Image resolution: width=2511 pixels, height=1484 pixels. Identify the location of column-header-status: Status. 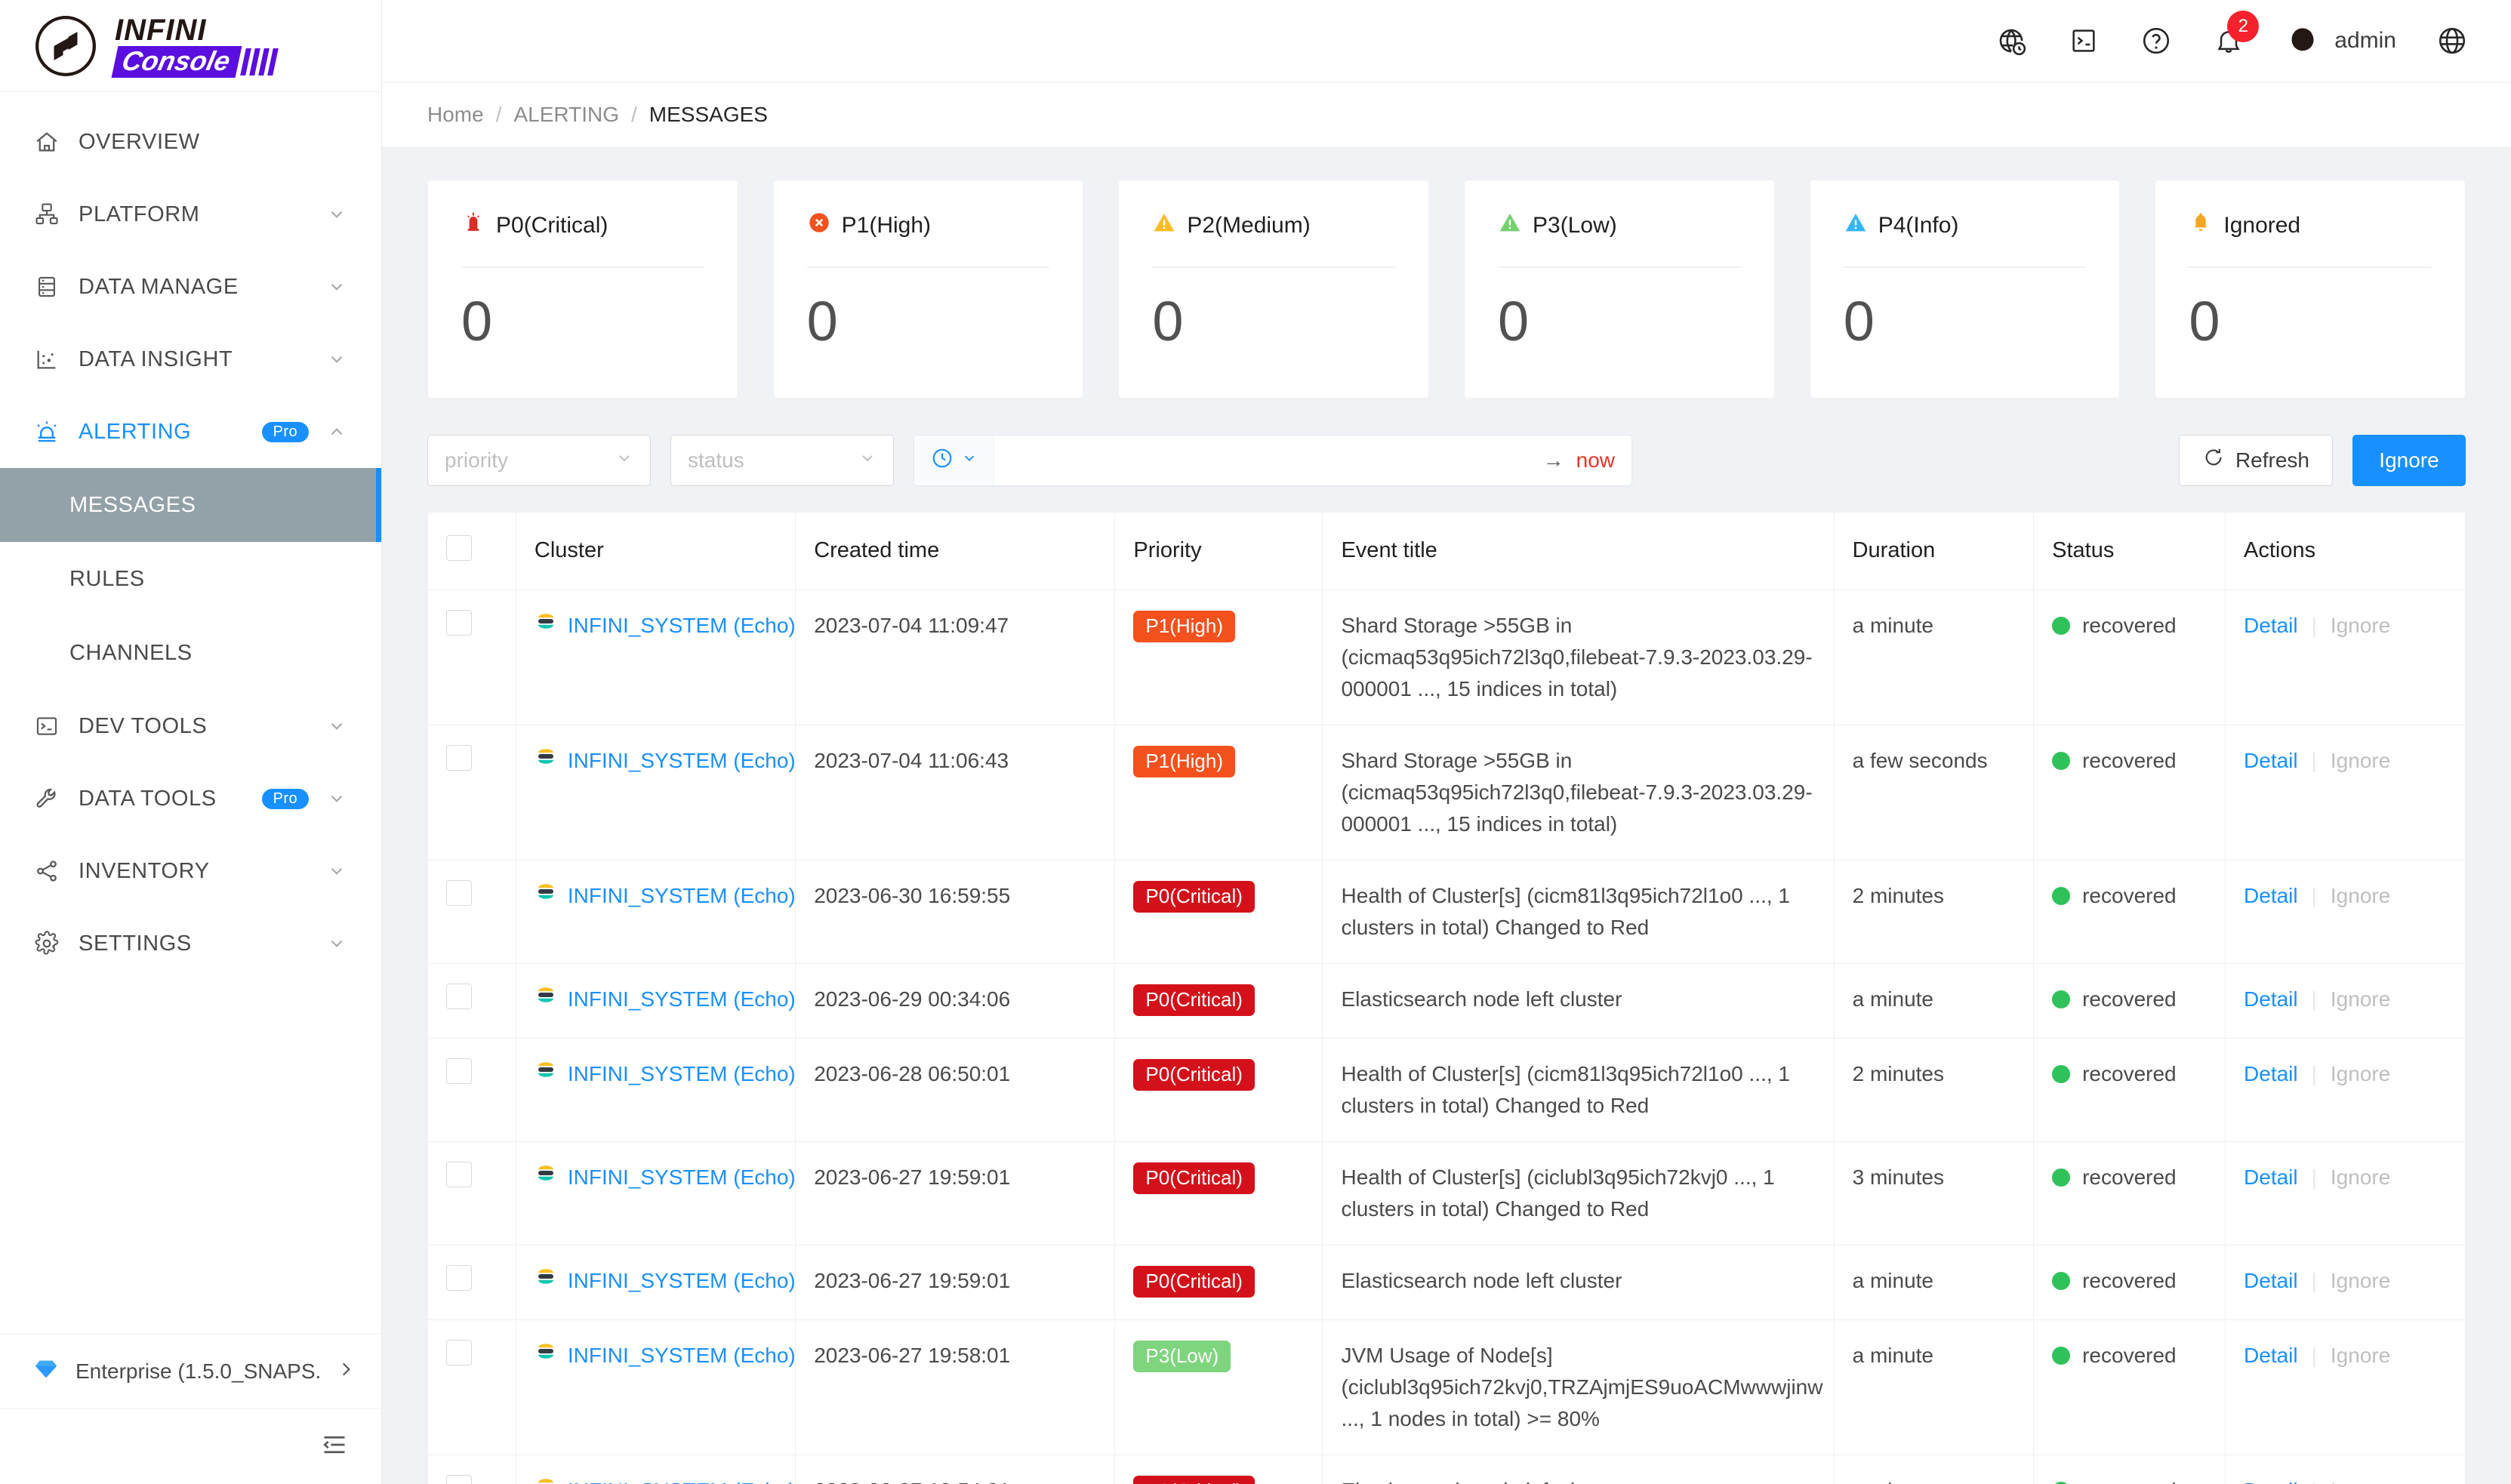
(2129, 551).